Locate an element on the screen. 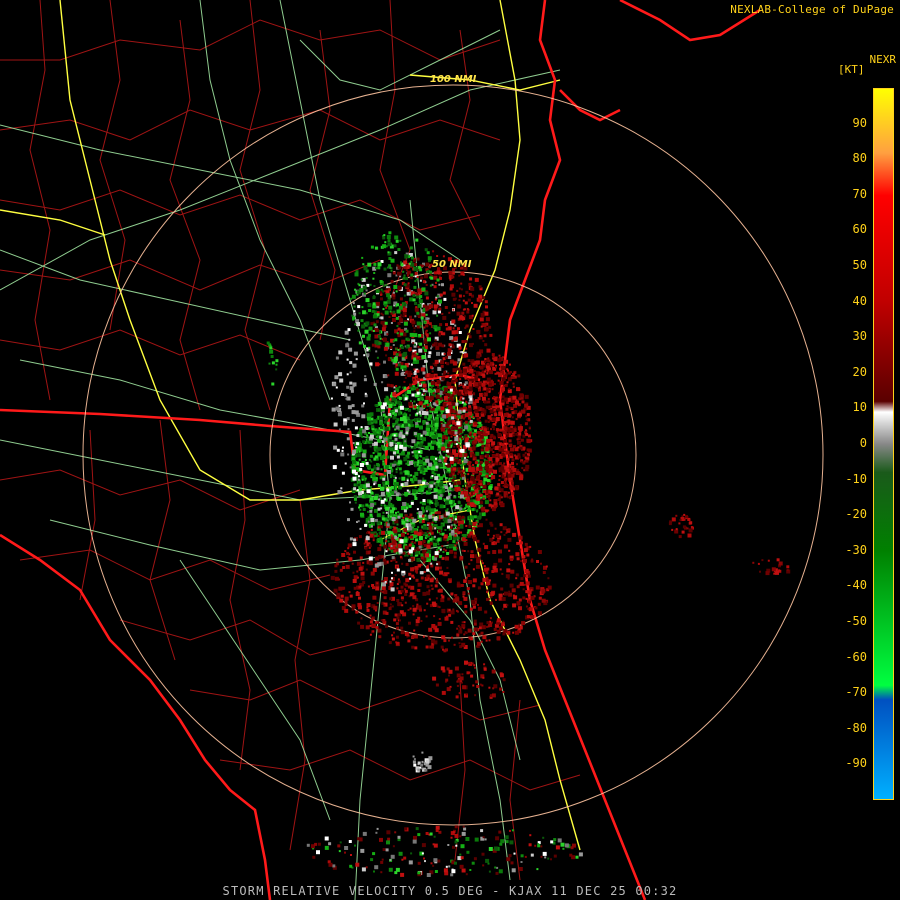 The image size is (900, 900). scale-tick: -80 is located at coordinates (856, 727).